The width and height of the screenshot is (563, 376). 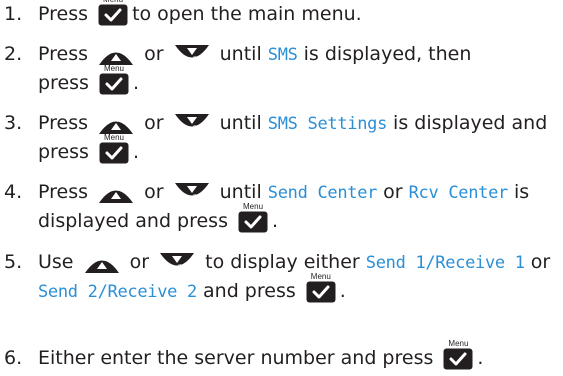 What do you see at coordinates (13, 14) in the screenshot?
I see `step-number: 1.` at bounding box center [13, 14].